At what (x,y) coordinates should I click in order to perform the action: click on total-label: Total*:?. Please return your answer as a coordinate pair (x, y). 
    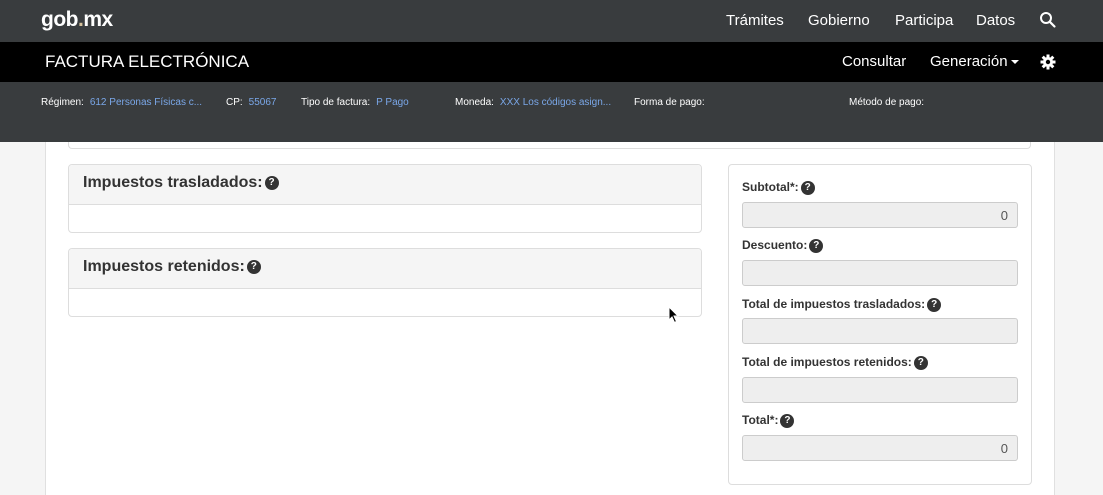
    Looking at the image, I should click on (768, 420).